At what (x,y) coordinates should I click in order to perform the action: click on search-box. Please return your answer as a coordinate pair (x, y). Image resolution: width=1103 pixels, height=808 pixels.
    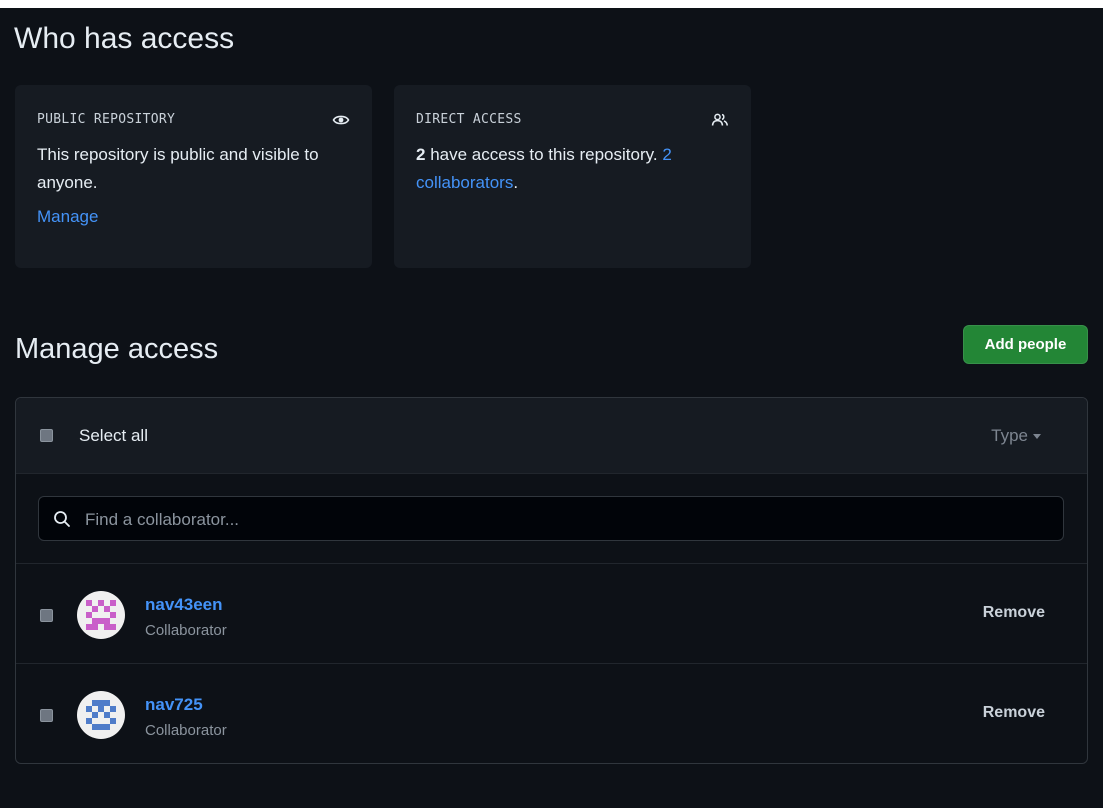
    Looking at the image, I should click on (551, 519).